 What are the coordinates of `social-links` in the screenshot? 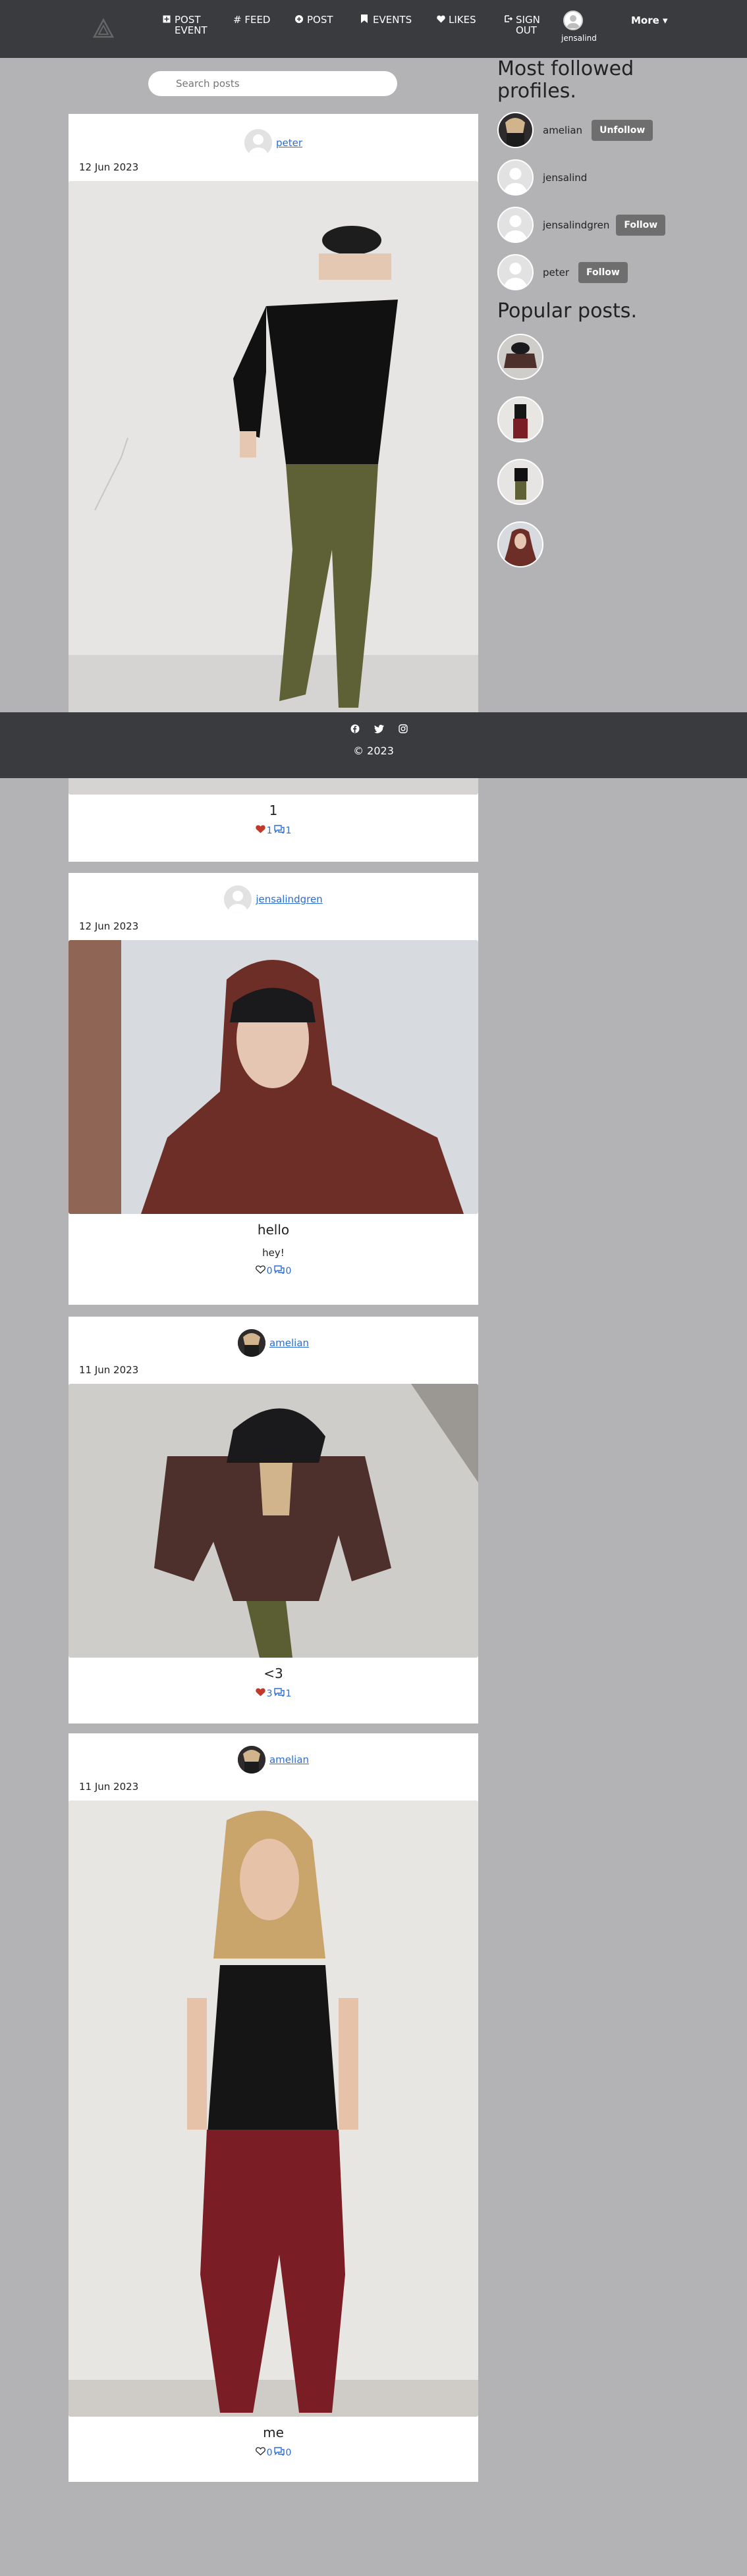 It's located at (379, 729).